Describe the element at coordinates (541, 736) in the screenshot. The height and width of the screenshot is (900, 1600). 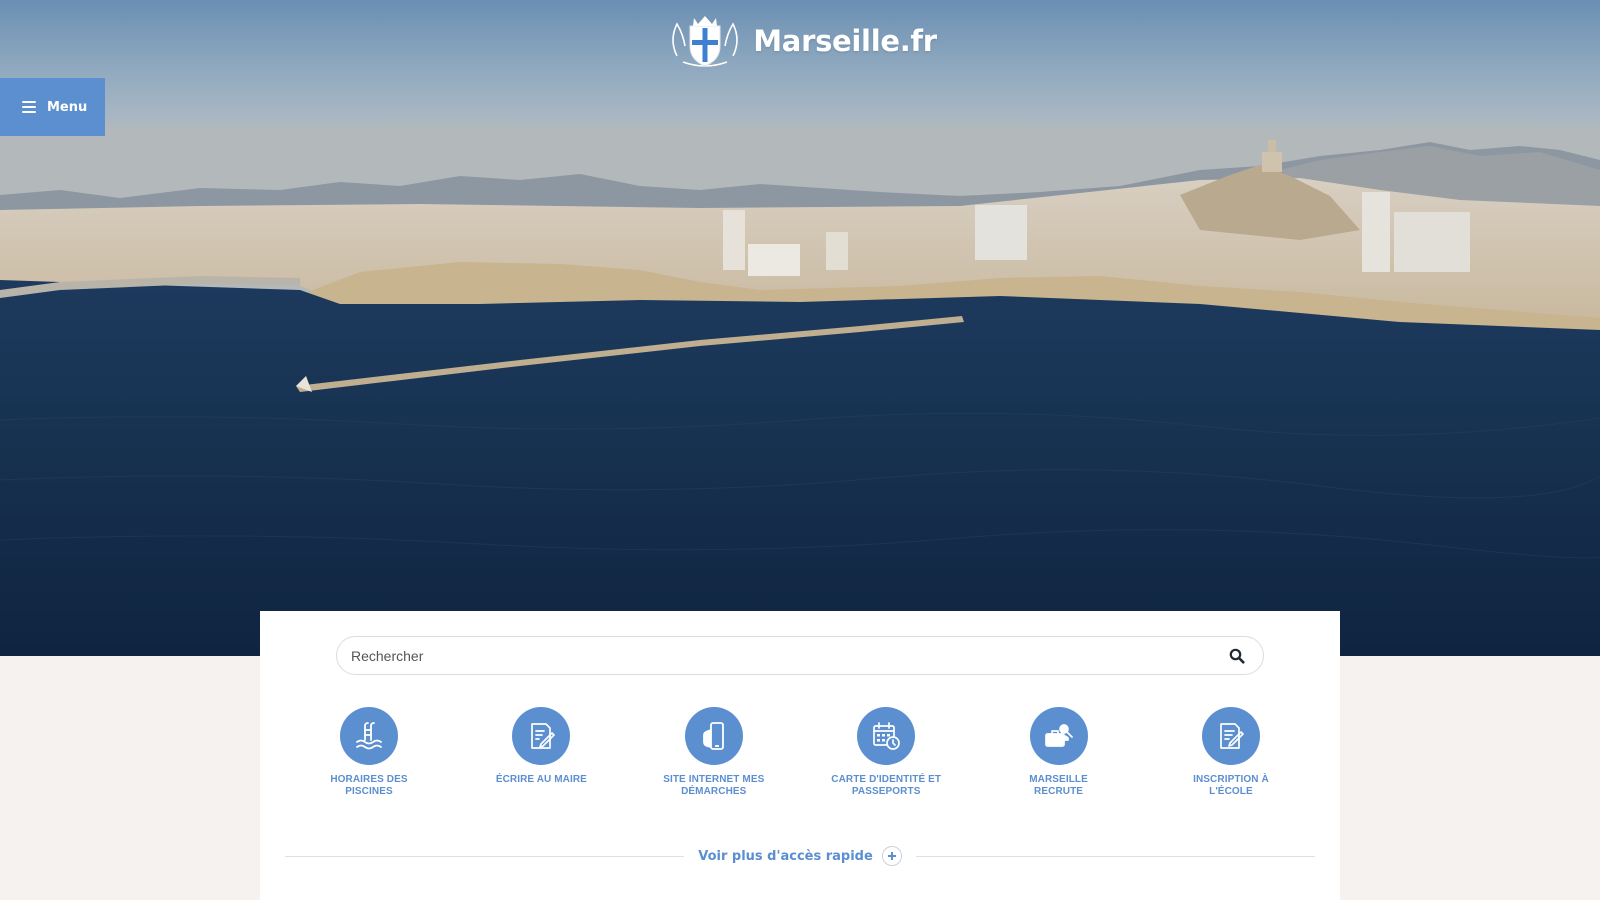
I see `write-letter-icon` at that location.